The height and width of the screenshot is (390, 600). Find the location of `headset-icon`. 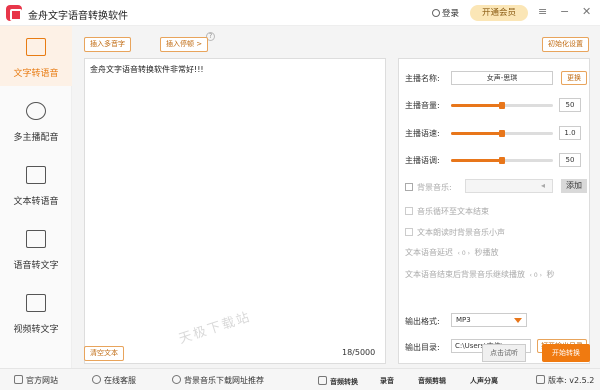

headset-icon is located at coordinates (96, 379).